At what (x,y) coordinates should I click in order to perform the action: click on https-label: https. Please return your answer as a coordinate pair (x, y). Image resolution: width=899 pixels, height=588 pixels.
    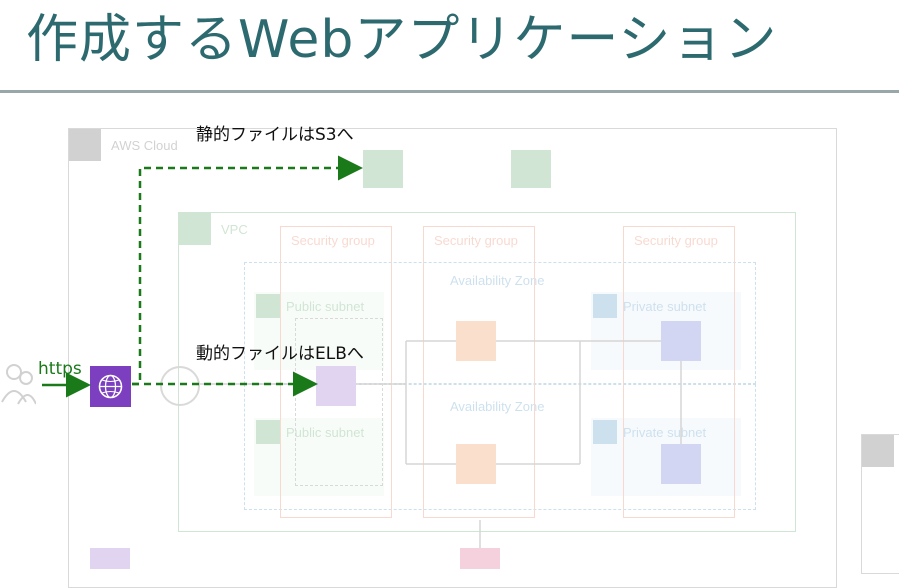
    Looking at the image, I should click on (60, 369).